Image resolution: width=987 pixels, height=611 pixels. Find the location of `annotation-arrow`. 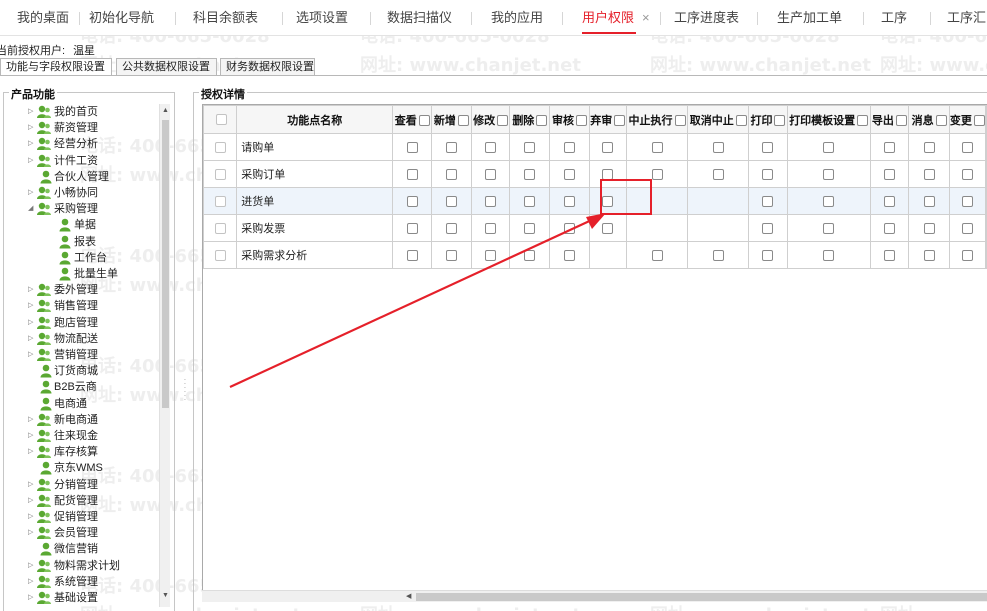

annotation-arrow is located at coordinates (417, 300).